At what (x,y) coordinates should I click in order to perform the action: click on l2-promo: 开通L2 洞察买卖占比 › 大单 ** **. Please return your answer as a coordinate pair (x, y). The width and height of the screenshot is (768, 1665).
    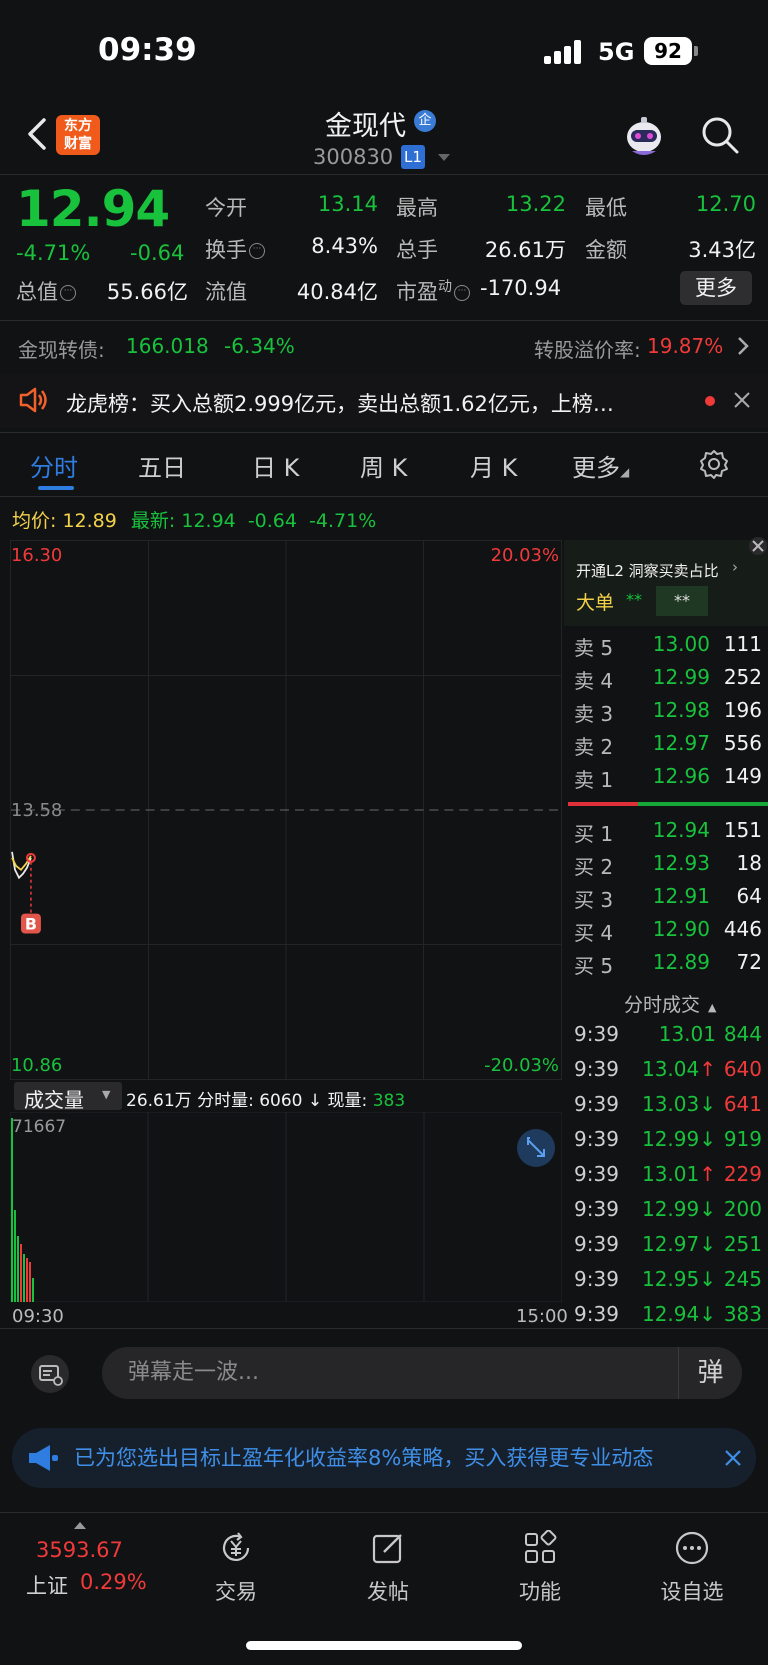
    Looking at the image, I should click on (666, 583).